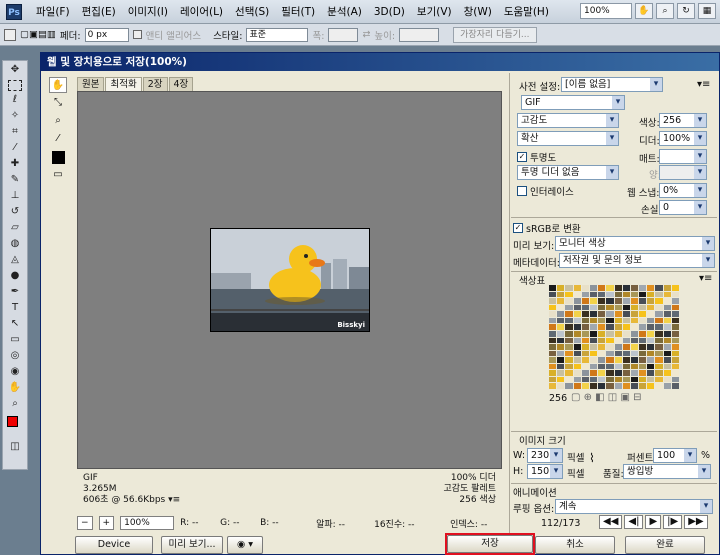 Image resolution: width=720 pixels, height=555 pixels. Describe the element at coordinates (675, 455) in the screenshot. I see `percent-input: 100` at that location.